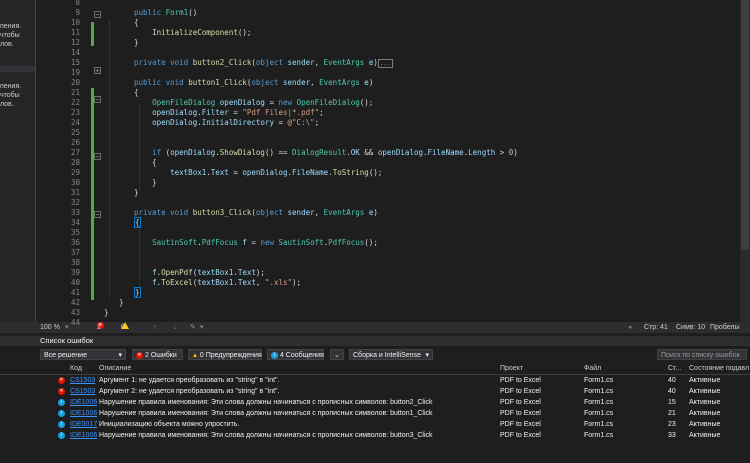  What do you see at coordinates (445, 152) in the screenshot?
I see `code-token: FileName` at bounding box center [445, 152].